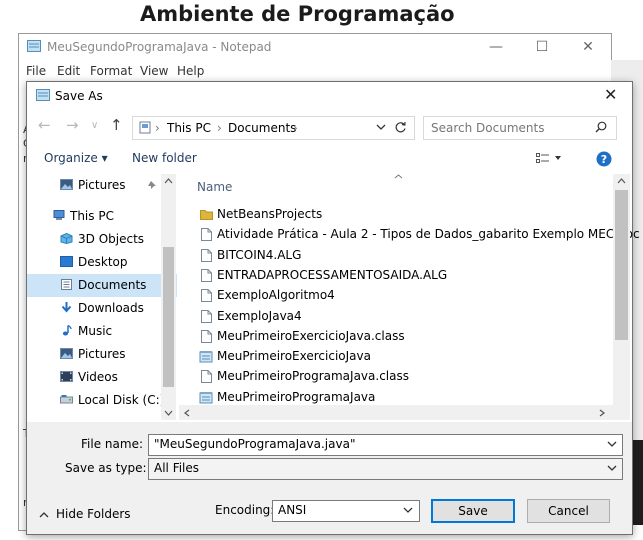 The image size is (643, 540). What do you see at coordinates (296, 396) in the screenshot?
I see `file-name: MeuPrimeiroProgramaJava` at bounding box center [296, 396].